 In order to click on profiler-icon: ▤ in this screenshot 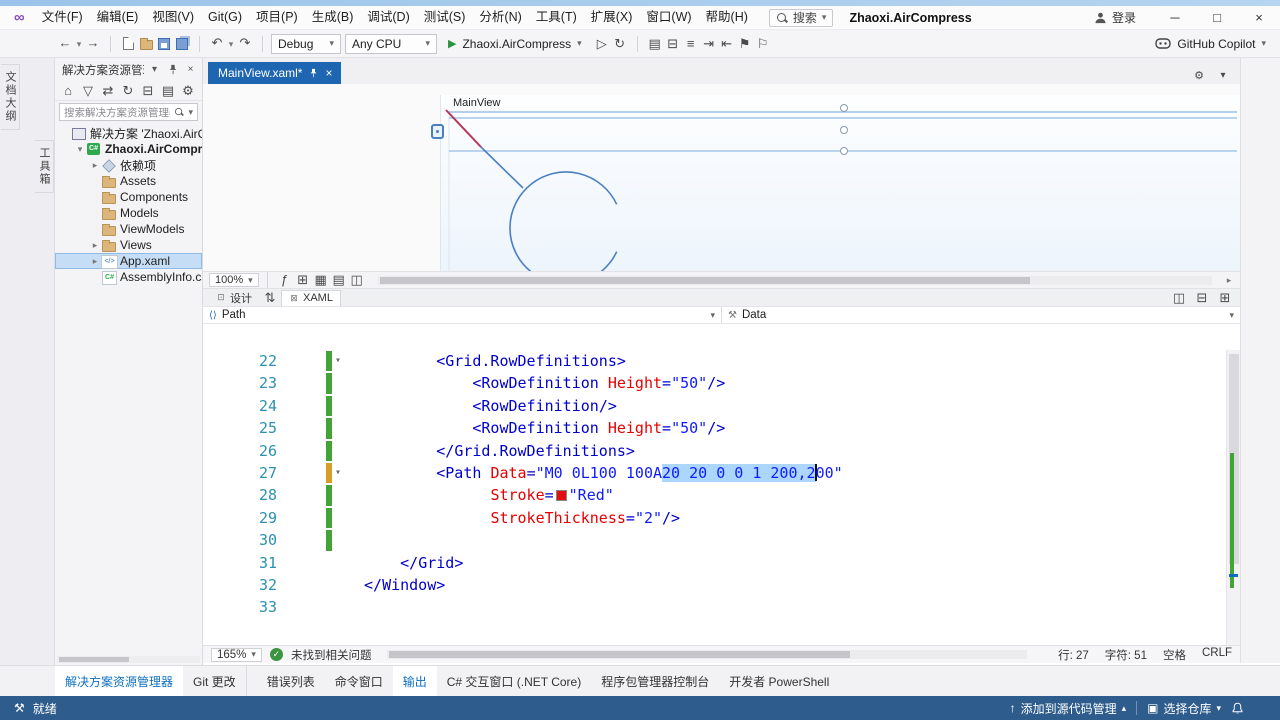, I will do `click(655, 44)`.